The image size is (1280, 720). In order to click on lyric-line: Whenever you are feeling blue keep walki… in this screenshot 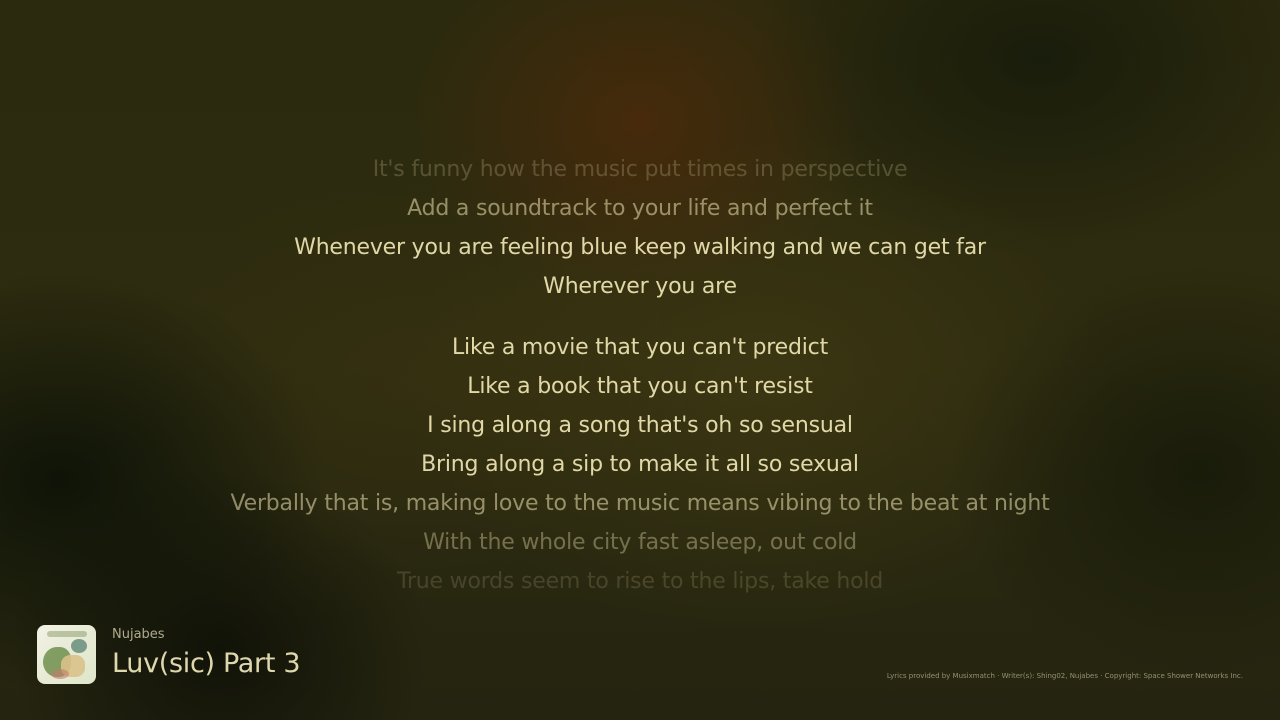, I will do `click(640, 247)`.